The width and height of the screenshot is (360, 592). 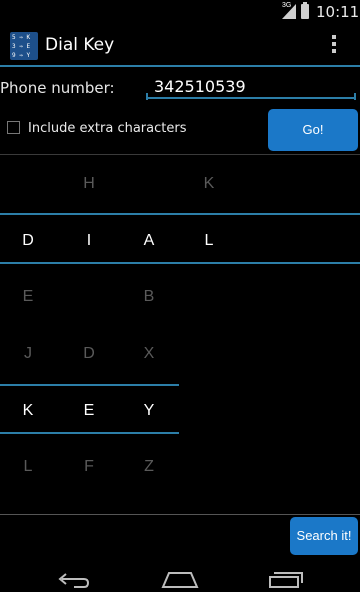 What do you see at coordinates (324, 536) in the screenshot?
I see `search-button: Search it!` at bounding box center [324, 536].